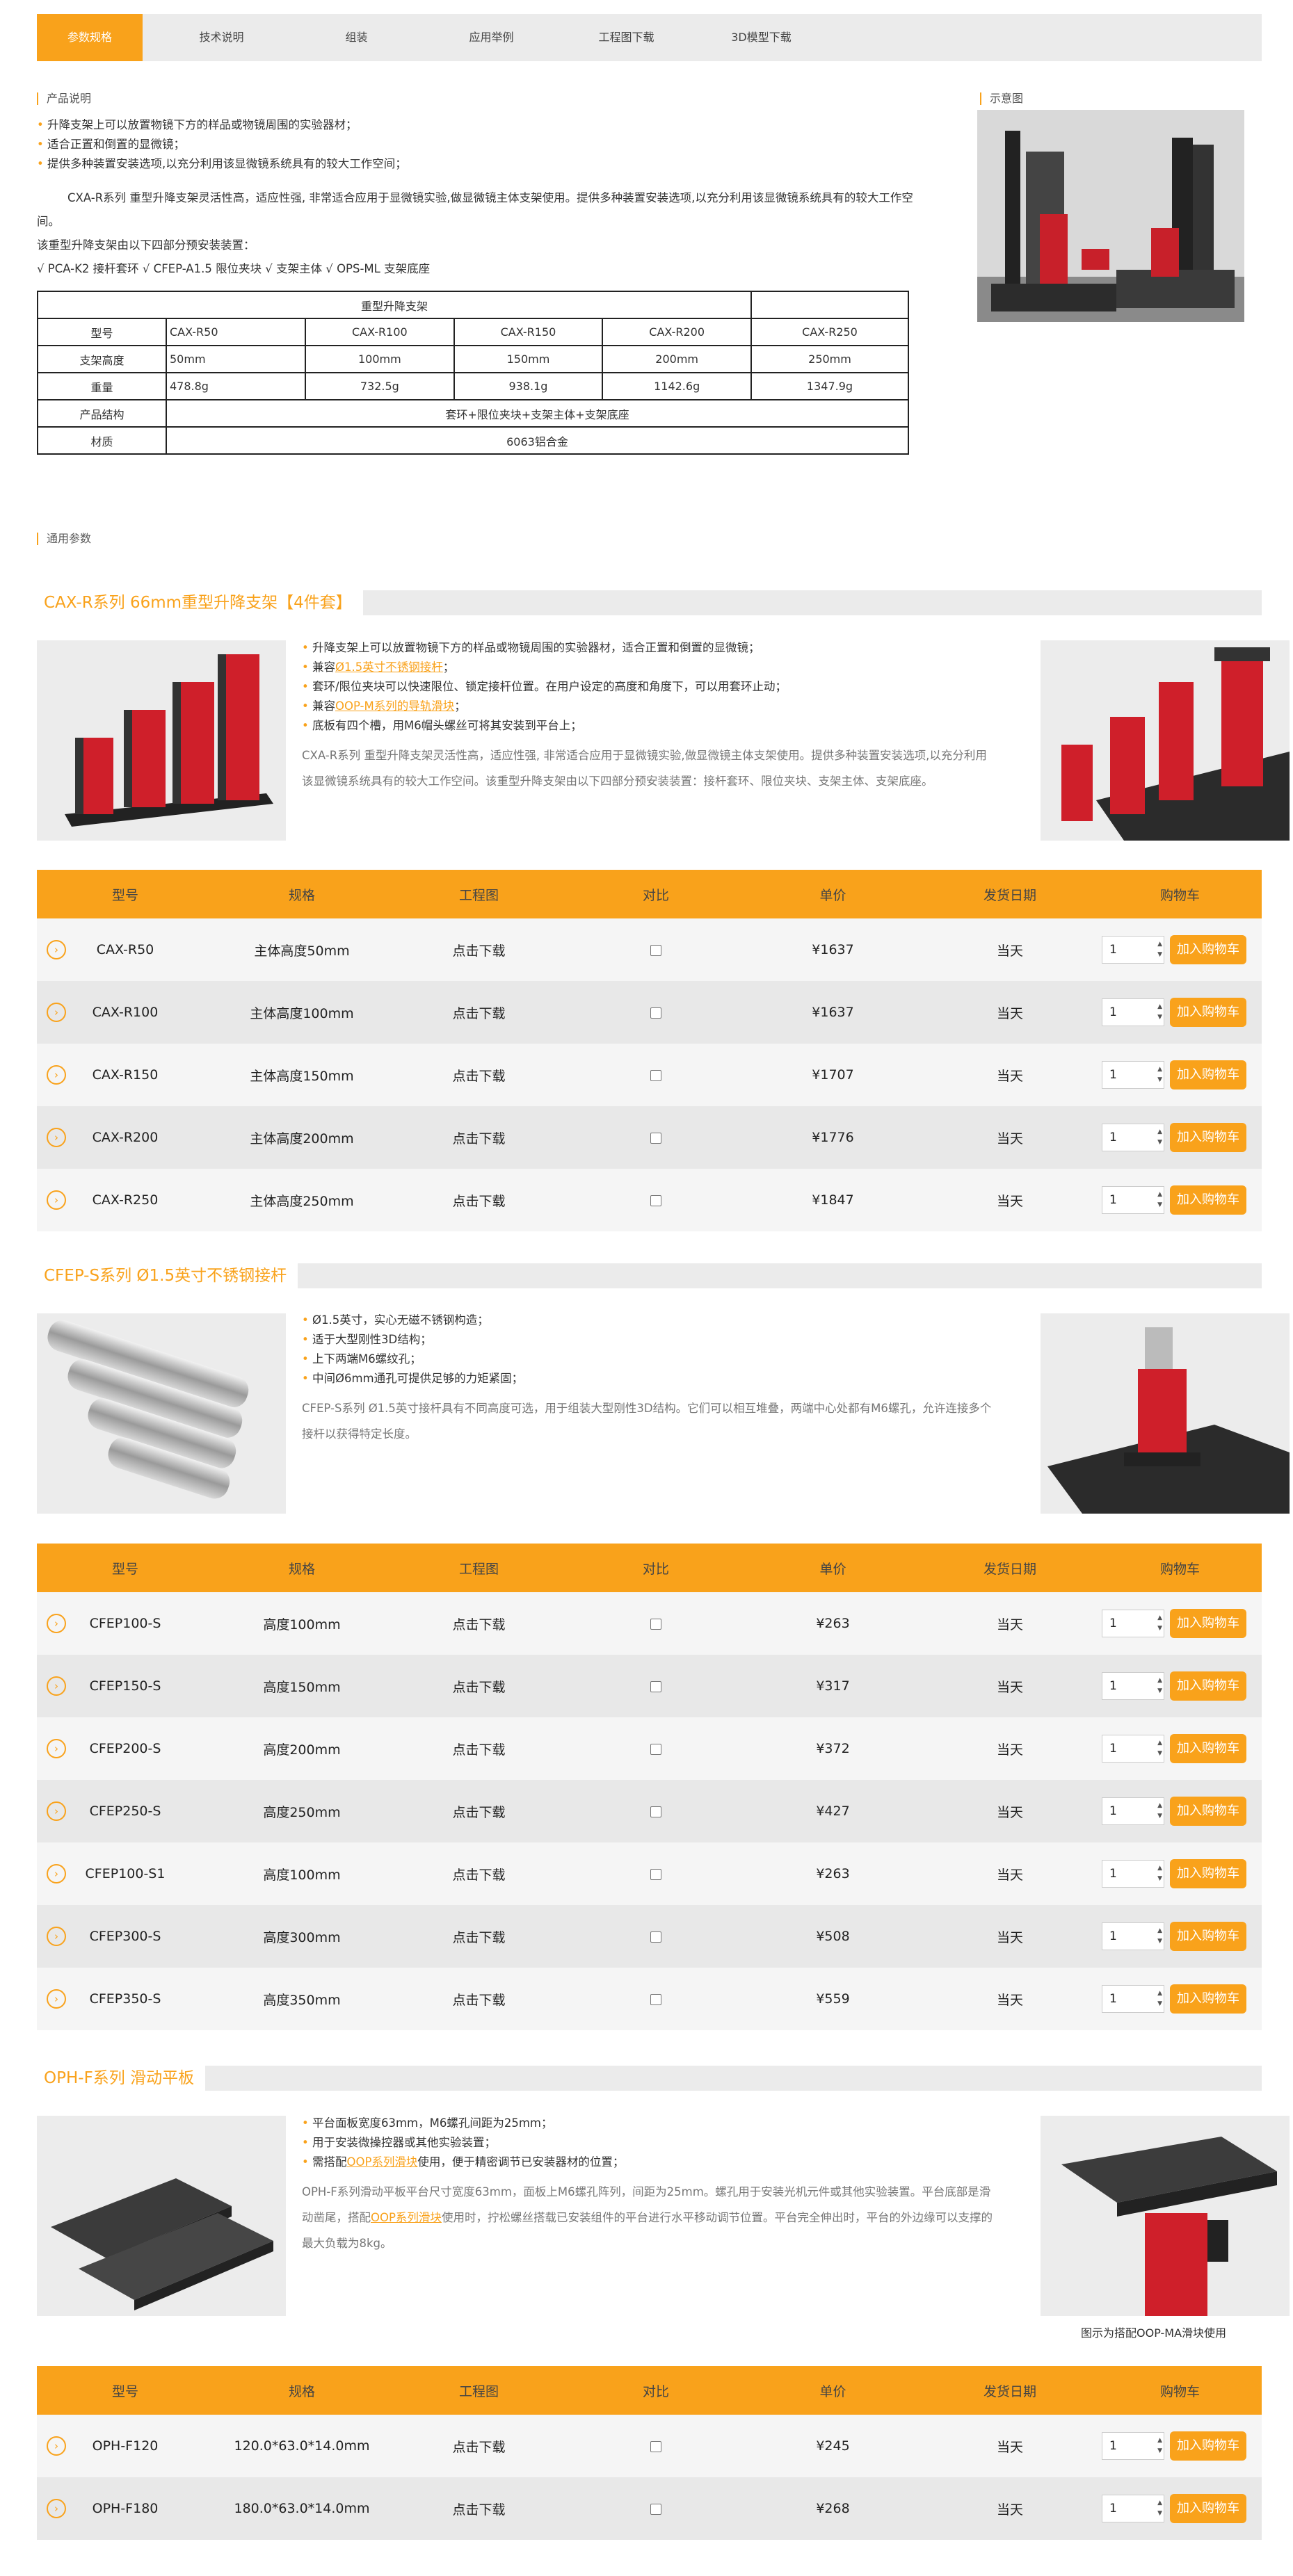 Image resolution: width=1293 pixels, height=2576 pixels. I want to click on tab-tech: 技术说明, so click(221, 37).